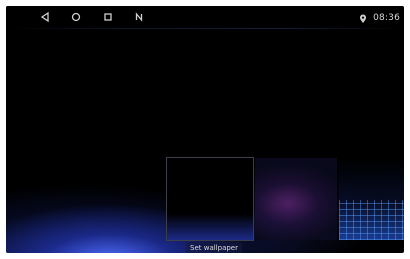  What do you see at coordinates (371, 220) in the screenshot?
I see `grid-pattern` at bounding box center [371, 220].